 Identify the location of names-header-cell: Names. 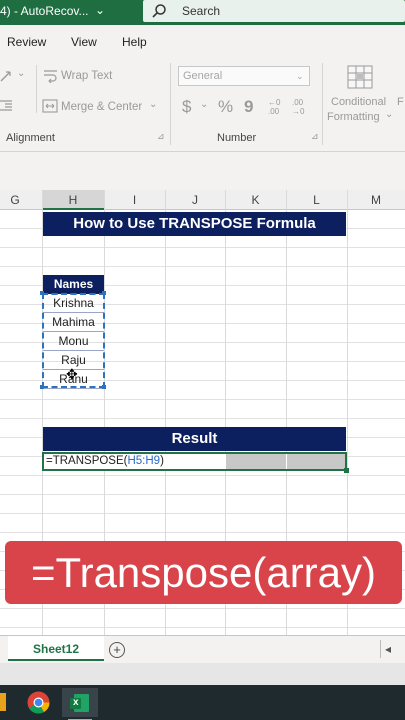
(73, 284).